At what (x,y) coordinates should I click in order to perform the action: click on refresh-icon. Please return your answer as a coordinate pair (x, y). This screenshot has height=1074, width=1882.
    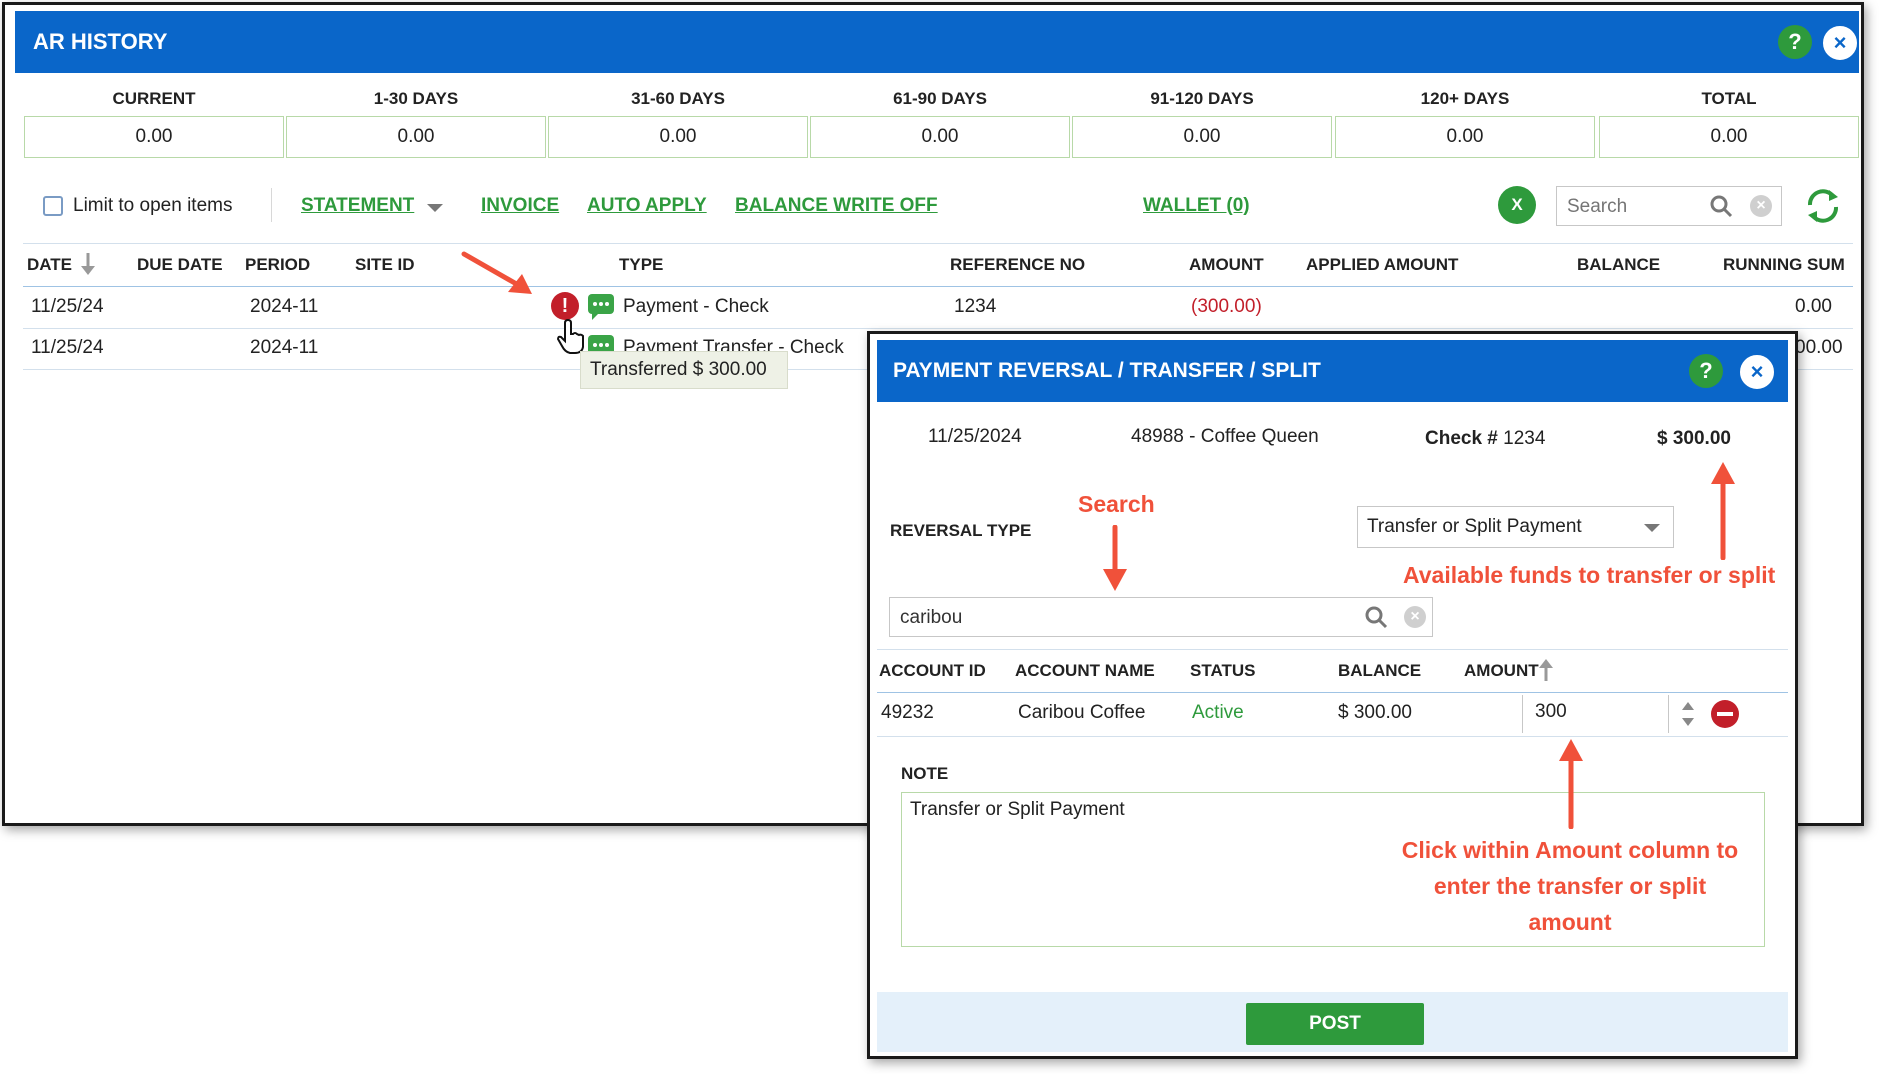
    Looking at the image, I should click on (1823, 206).